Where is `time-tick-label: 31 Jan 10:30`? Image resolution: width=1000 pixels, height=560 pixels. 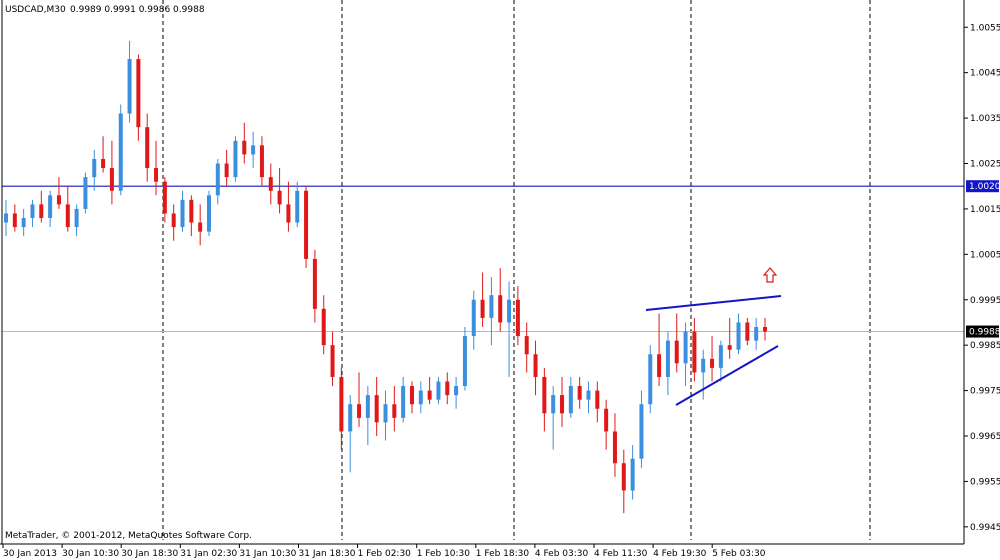 time-tick-label: 31 Jan 10:30 is located at coordinates (267, 554).